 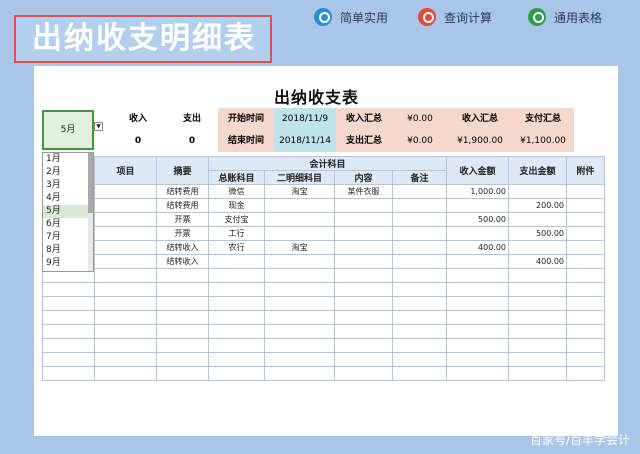 I want to click on nav-query: 查询计算, so click(x=455, y=17).